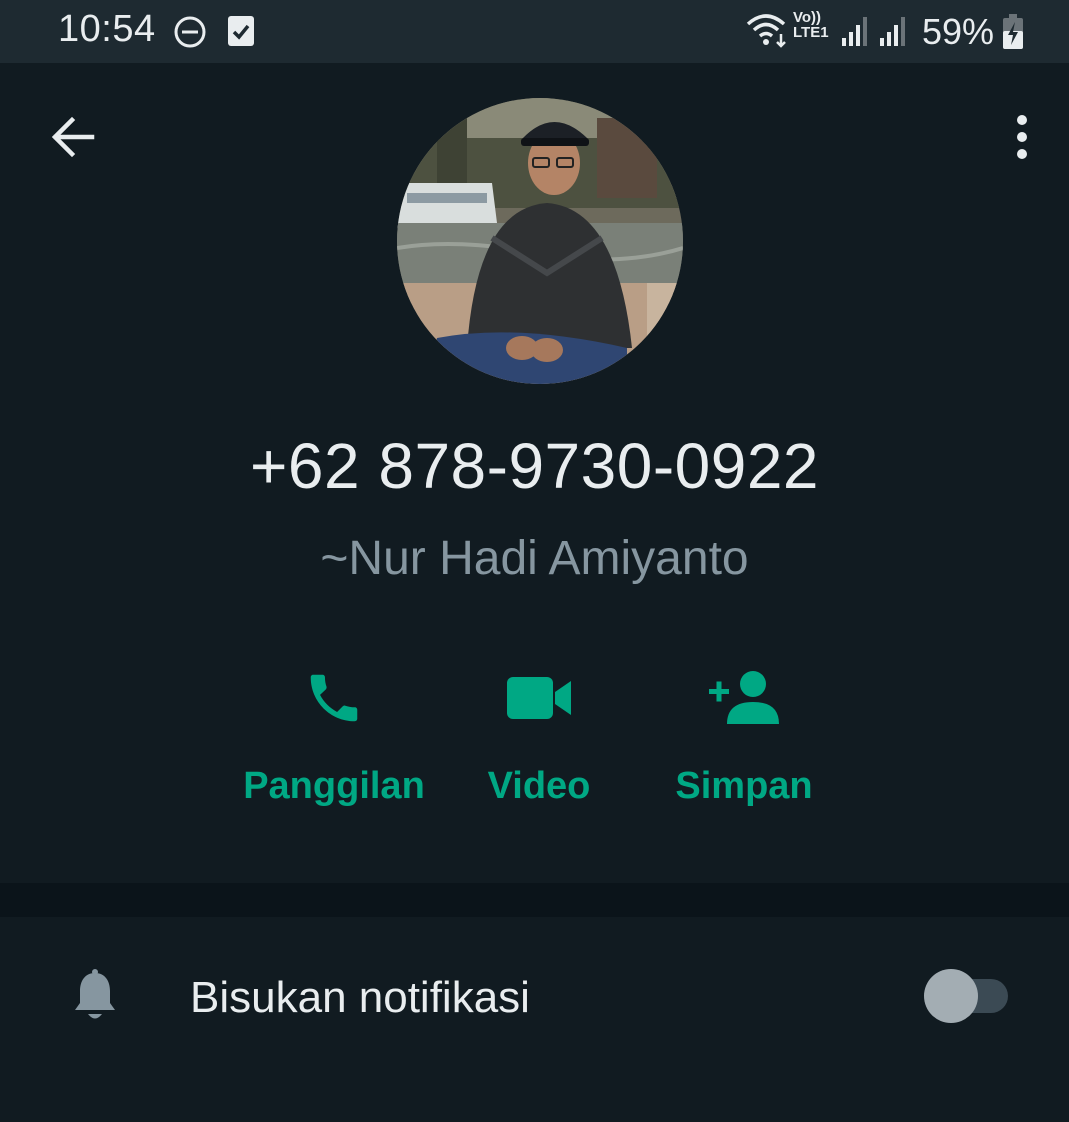  Describe the element at coordinates (241, 33) in the screenshot. I see `checkbox-notification-icon` at that location.